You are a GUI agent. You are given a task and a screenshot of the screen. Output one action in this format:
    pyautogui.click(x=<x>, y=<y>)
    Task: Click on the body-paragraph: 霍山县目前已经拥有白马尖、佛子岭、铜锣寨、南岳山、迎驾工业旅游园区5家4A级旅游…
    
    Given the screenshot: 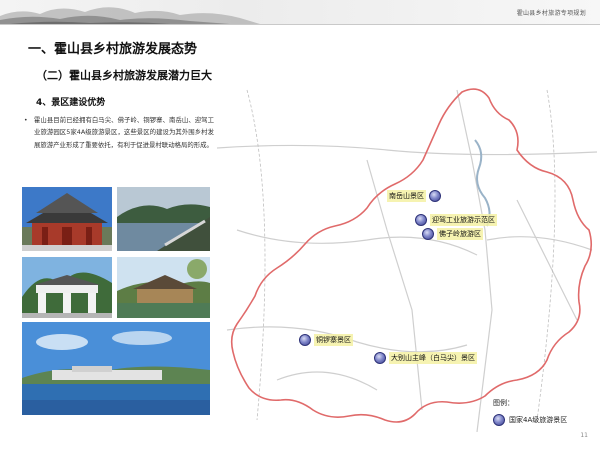 What is the action you would take?
    pyautogui.click(x=124, y=132)
    